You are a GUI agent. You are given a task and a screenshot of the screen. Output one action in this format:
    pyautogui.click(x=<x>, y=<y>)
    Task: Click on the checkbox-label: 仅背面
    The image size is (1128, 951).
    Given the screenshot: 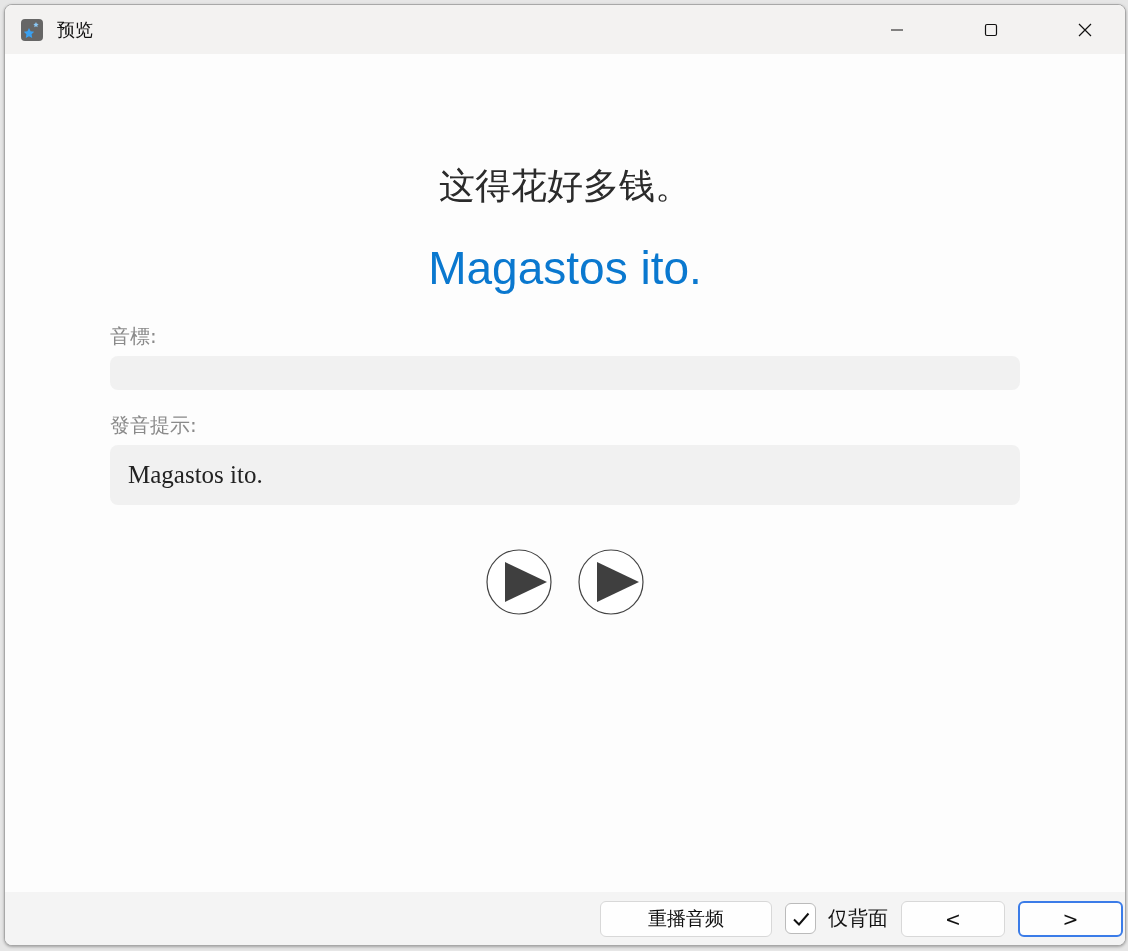 What is the action you would take?
    pyautogui.click(x=858, y=918)
    